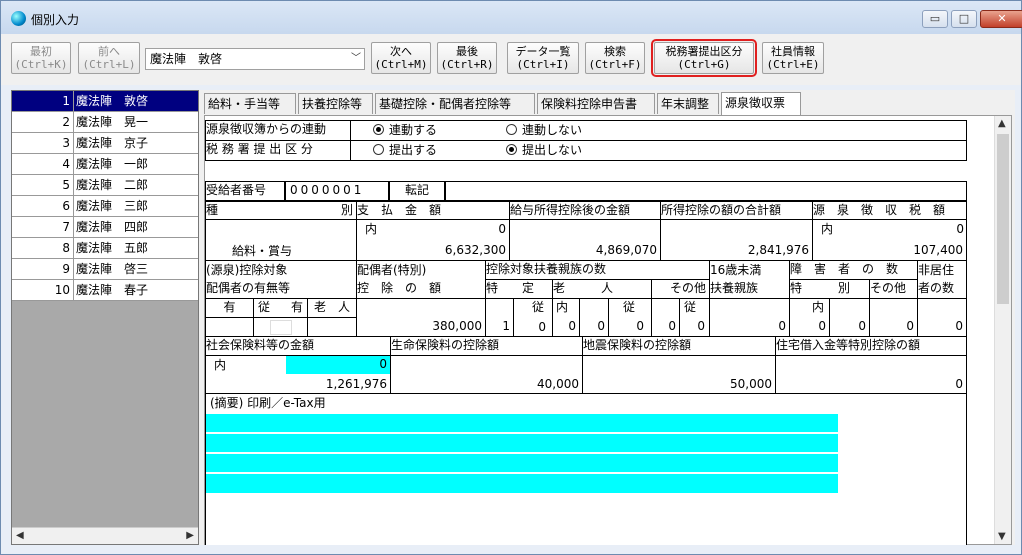 This screenshot has width=1022, height=555. What do you see at coordinates (338, 365) in the screenshot?
I see `social-inner-value: 0` at bounding box center [338, 365].